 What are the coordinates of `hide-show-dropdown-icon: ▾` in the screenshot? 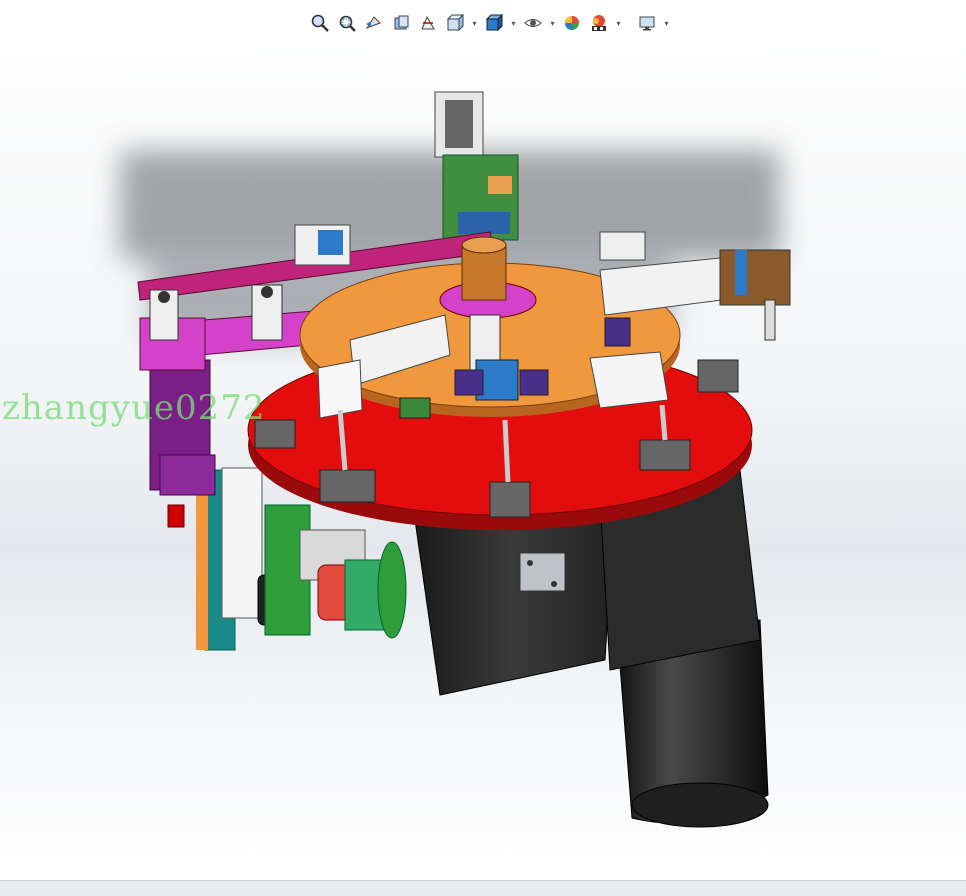 It's located at (552, 23).